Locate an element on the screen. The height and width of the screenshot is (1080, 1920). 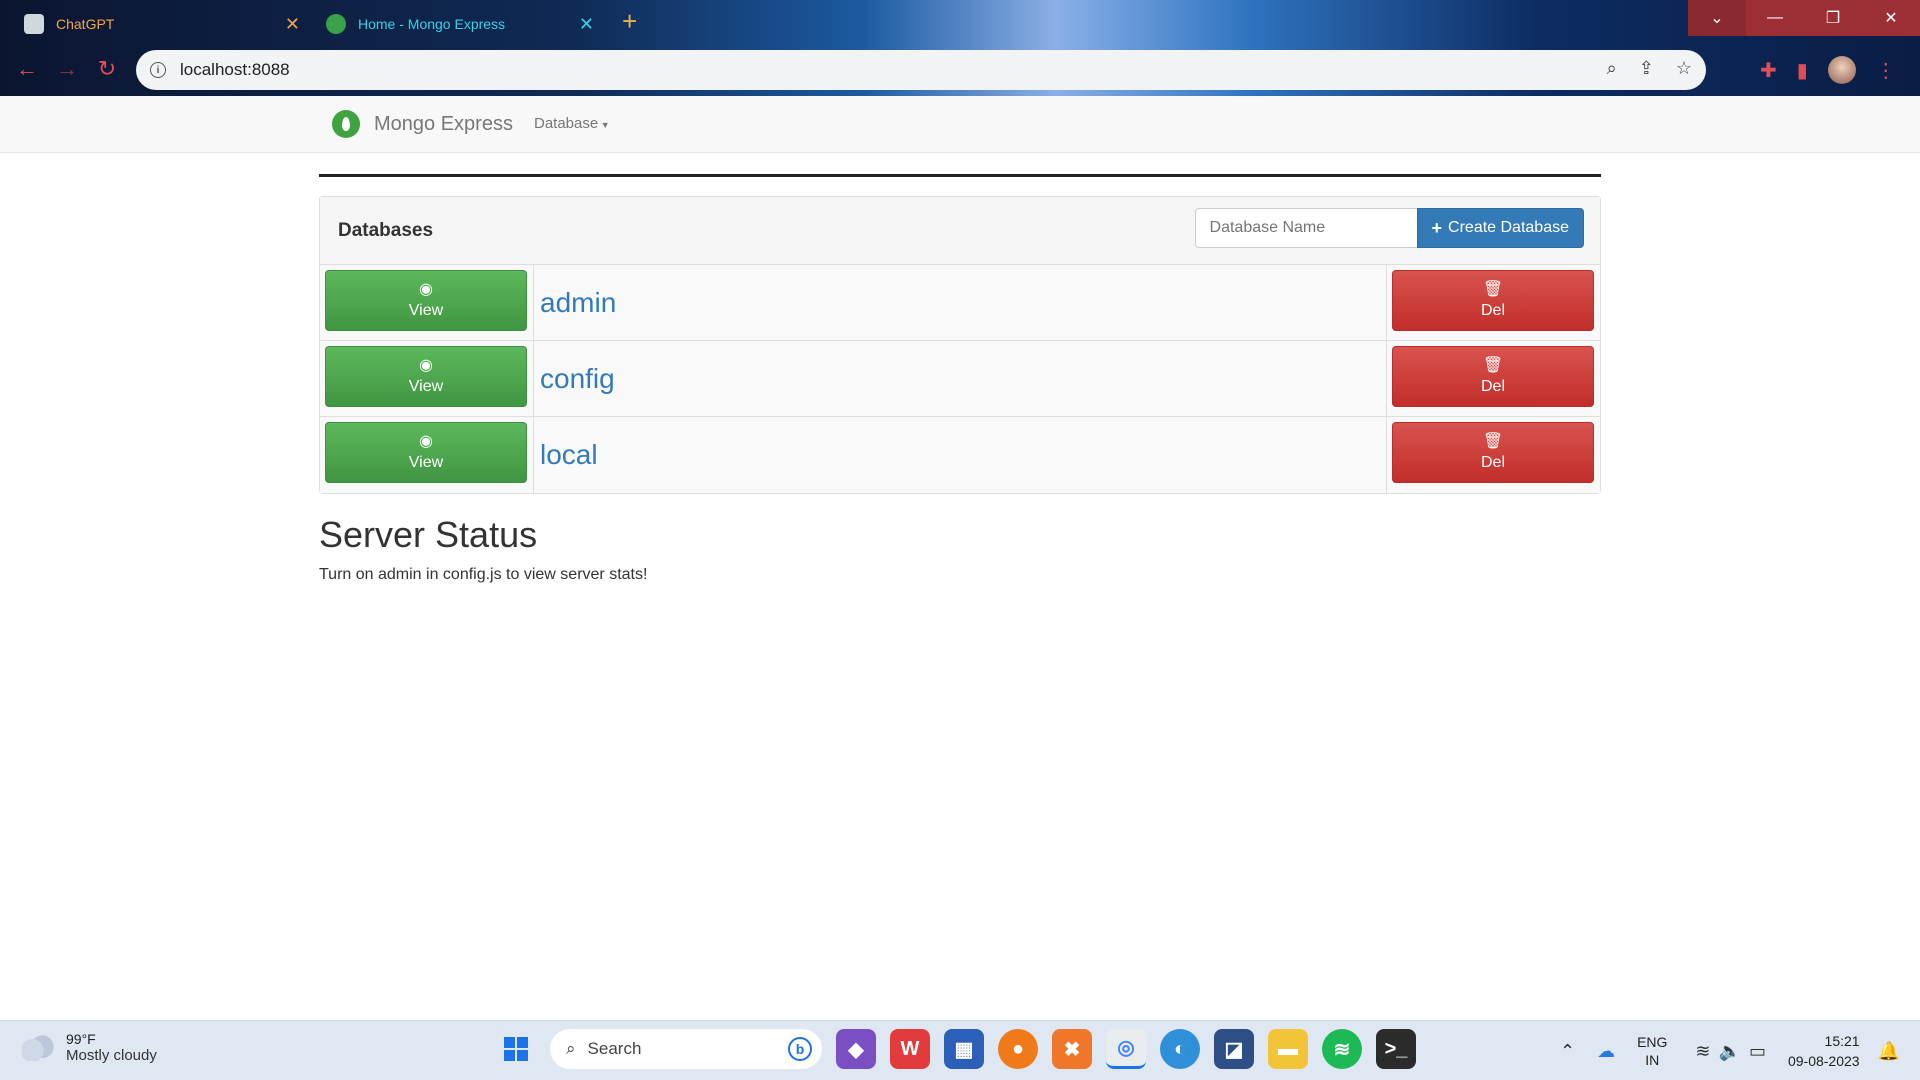
search-icon: ⌕ is located at coordinates (571, 1048).